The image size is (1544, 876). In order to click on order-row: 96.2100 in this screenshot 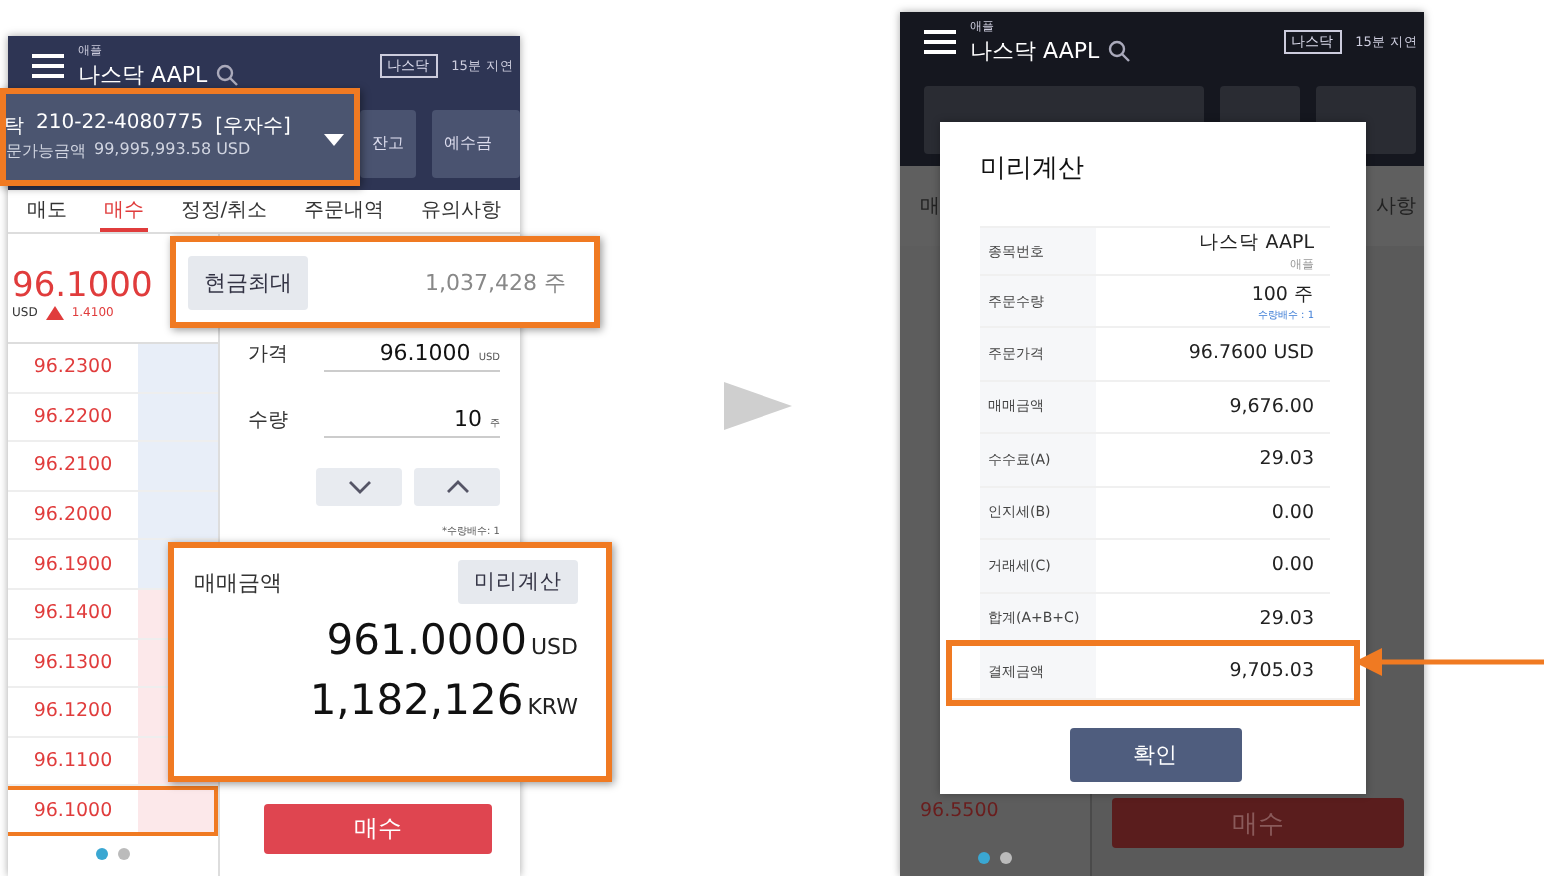, I will do `click(113, 467)`.